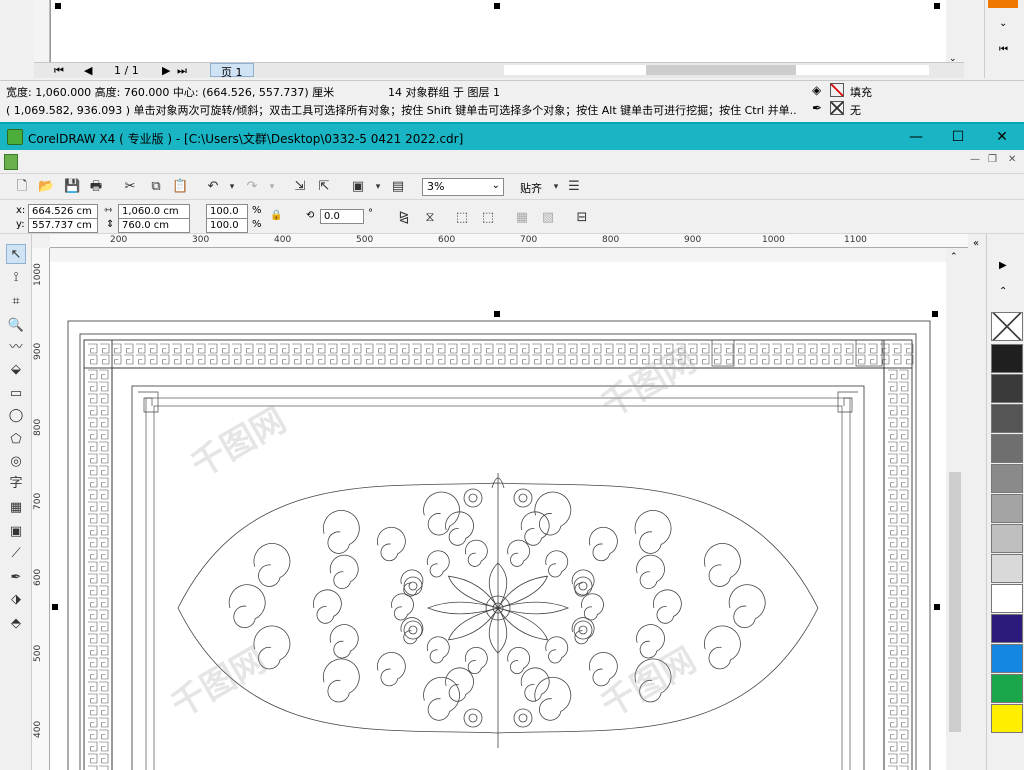 The width and height of the screenshot is (1024, 770). What do you see at coordinates (837, 90) in the screenshot?
I see `no-fill-swatch` at bounding box center [837, 90].